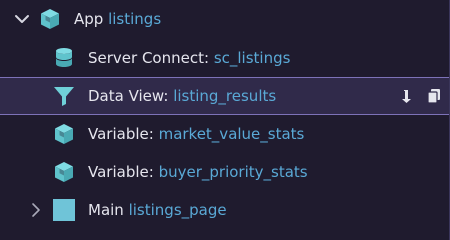 This screenshot has height=240, width=450. Describe the element at coordinates (106, 210) in the screenshot. I see `tree-item-type: Main` at that location.